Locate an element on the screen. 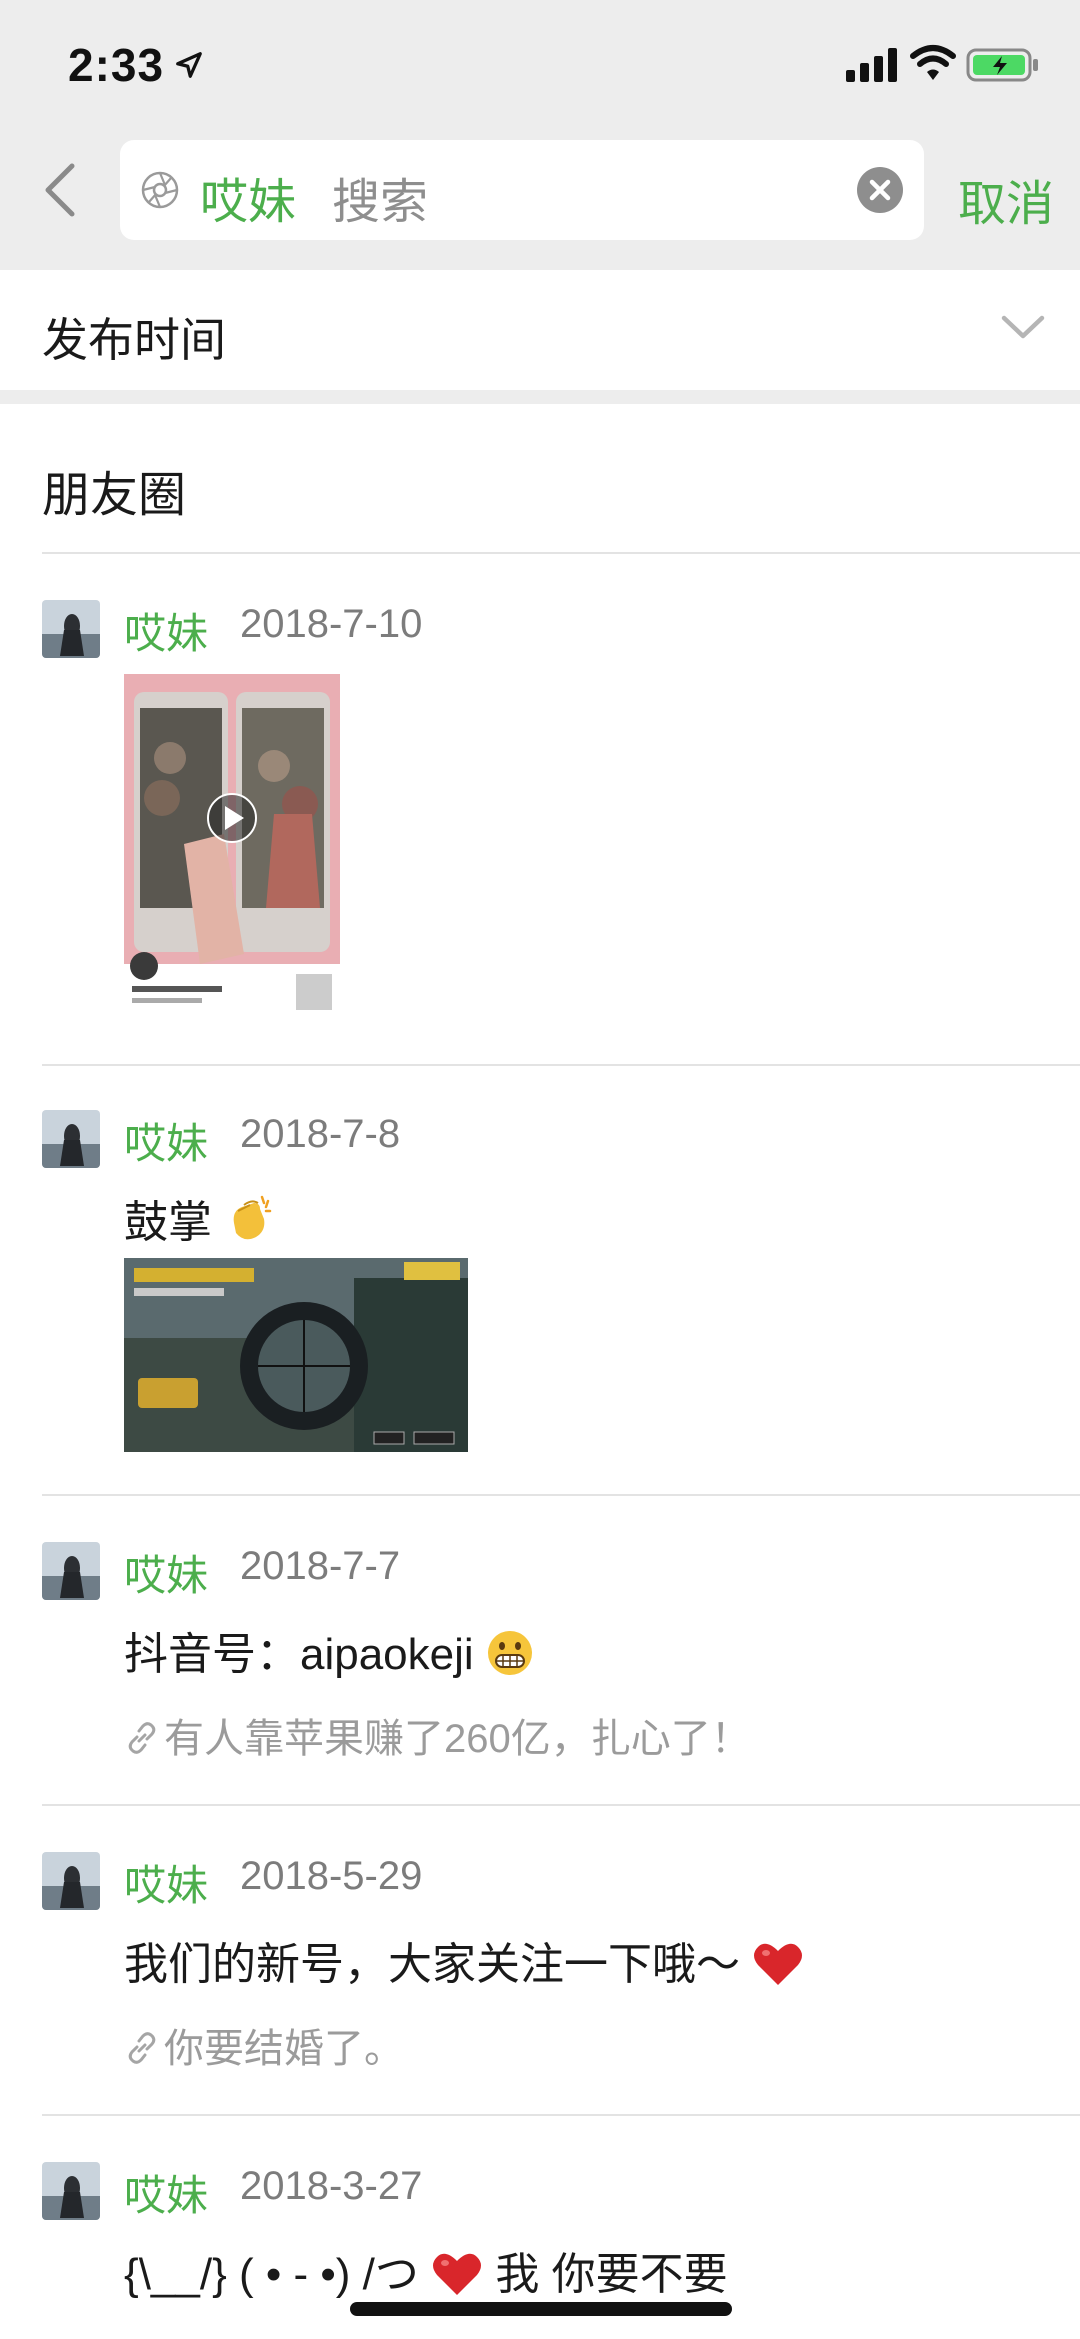 The width and height of the screenshot is (1080, 2339). grimacing-face-icon is located at coordinates (509, 1653).